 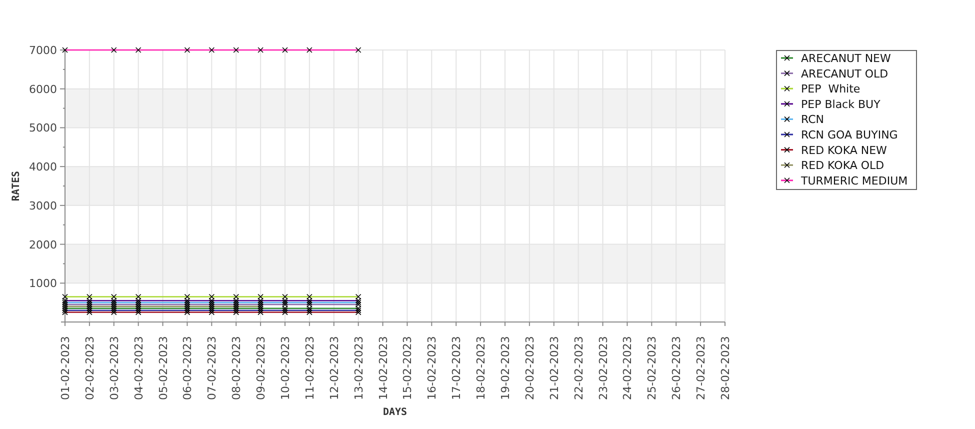 What do you see at coordinates (554, 368) in the screenshot?
I see `x-tick-label: 21-02-2023` at bounding box center [554, 368].